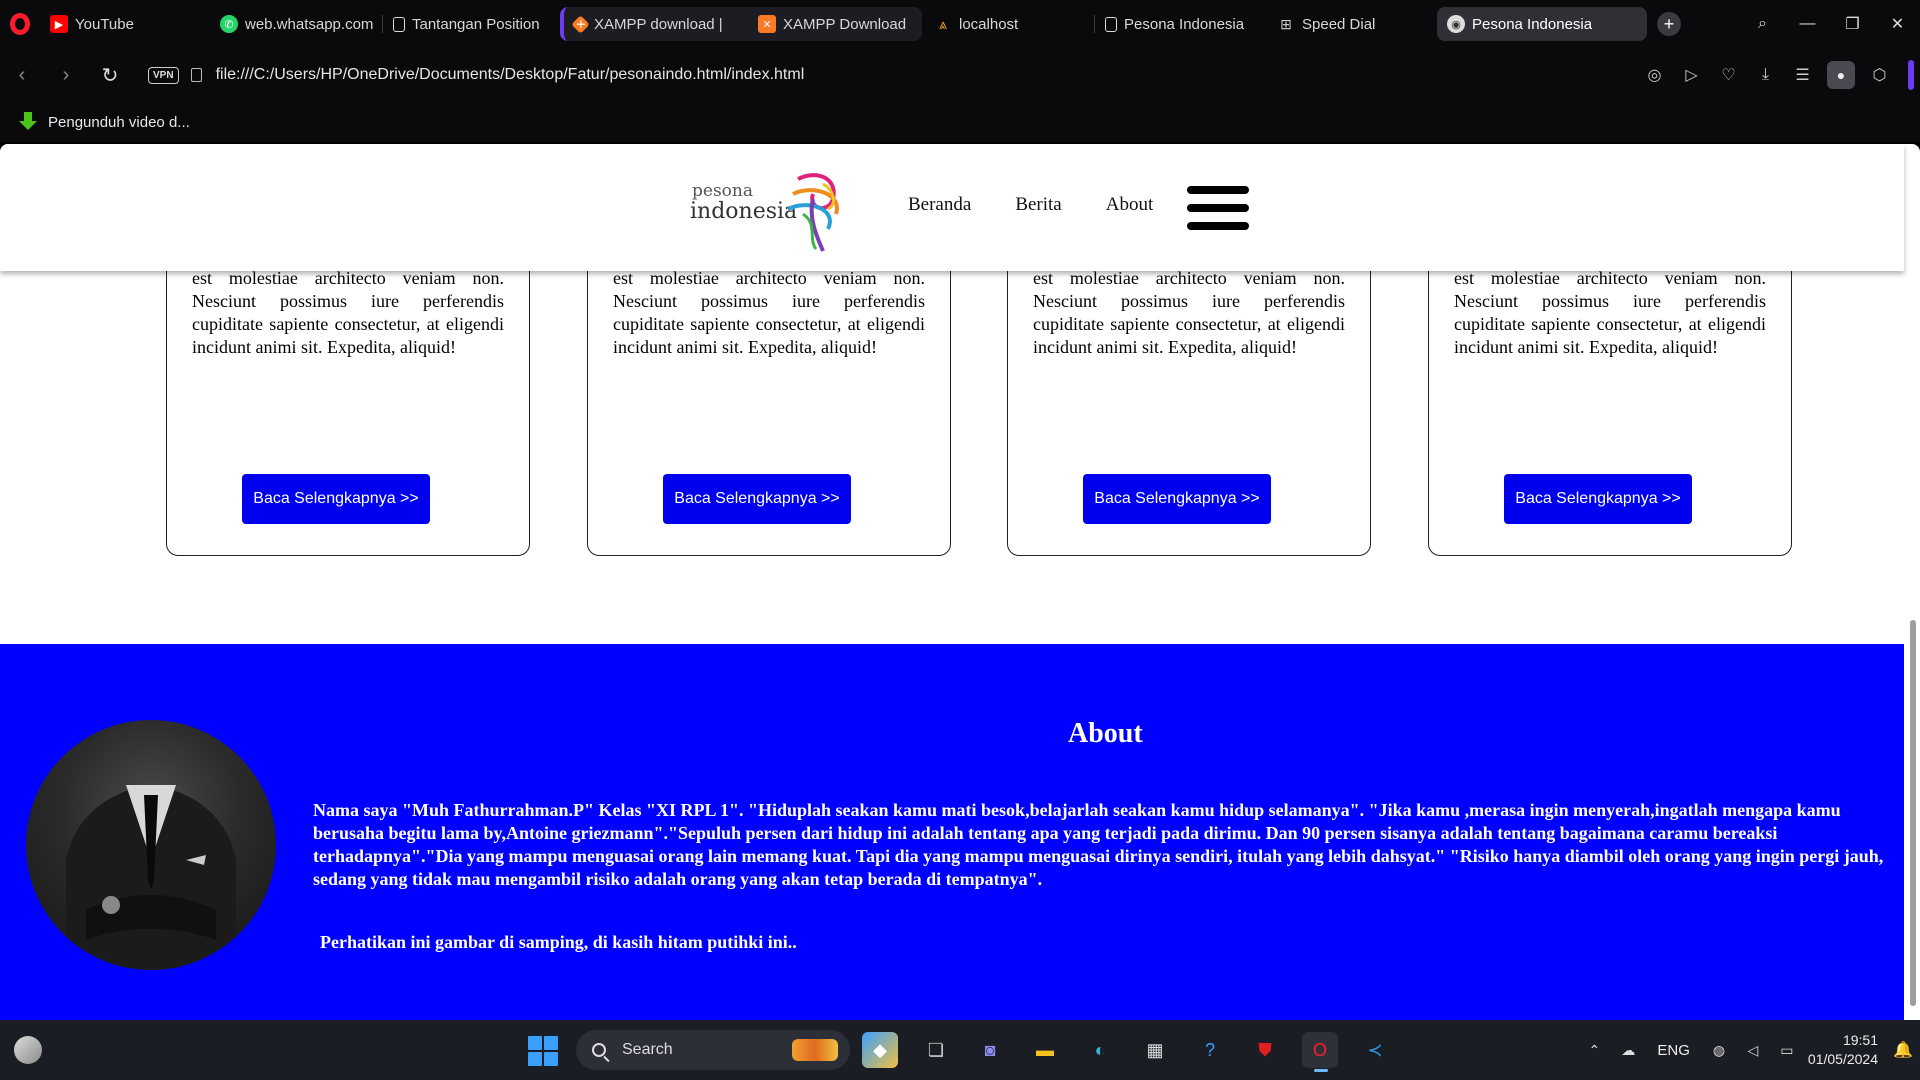 Image resolution: width=1920 pixels, height=1080 pixels. I want to click on system-tray: ⌃ ☁ ENG ◍ ◁ ▭ 19:51 01/05/2024 🔔, so click(1748, 1050).